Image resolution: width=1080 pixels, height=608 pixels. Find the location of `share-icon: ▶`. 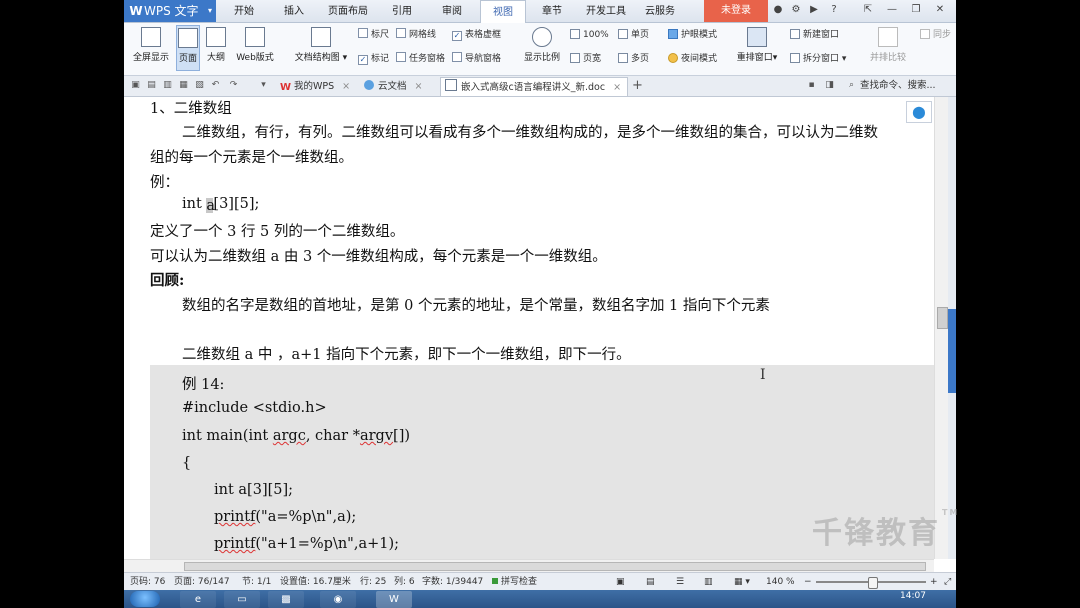

share-icon: ▶ is located at coordinates (814, 10).